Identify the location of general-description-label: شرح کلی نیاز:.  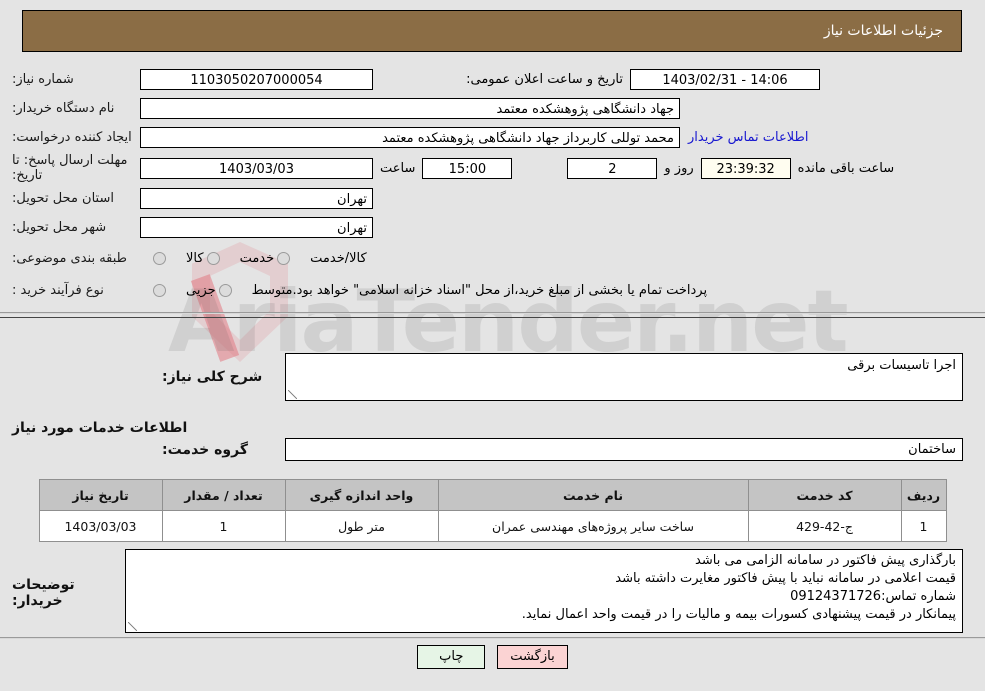
(212, 377).